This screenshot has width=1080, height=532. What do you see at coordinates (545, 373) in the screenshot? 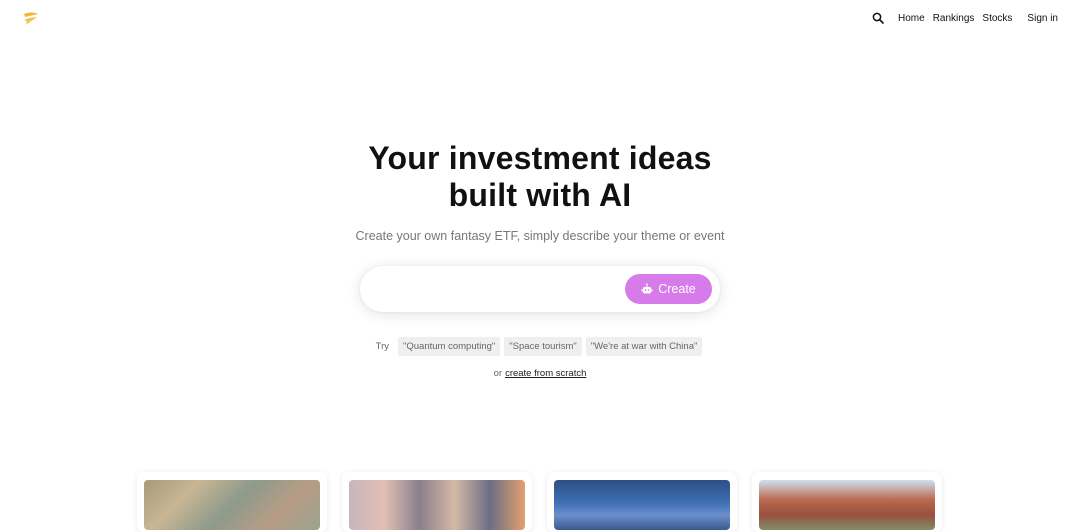
I see `create-from-scratch-link: create from scratch` at bounding box center [545, 373].